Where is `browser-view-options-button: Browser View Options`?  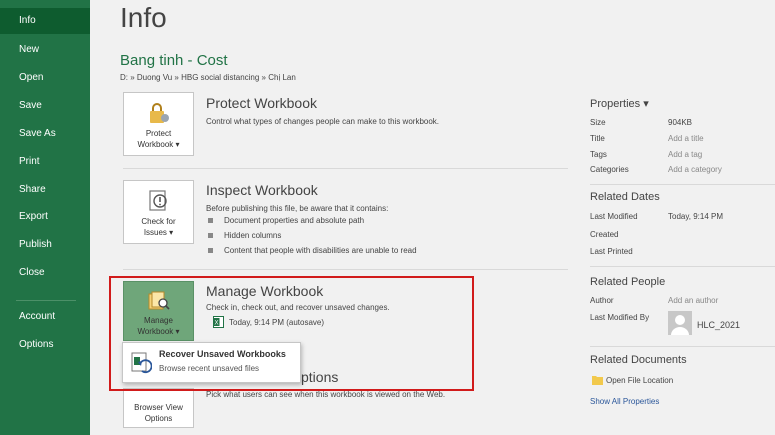 browser-view-options-button: Browser View Options is located at coordinates (158, 408).